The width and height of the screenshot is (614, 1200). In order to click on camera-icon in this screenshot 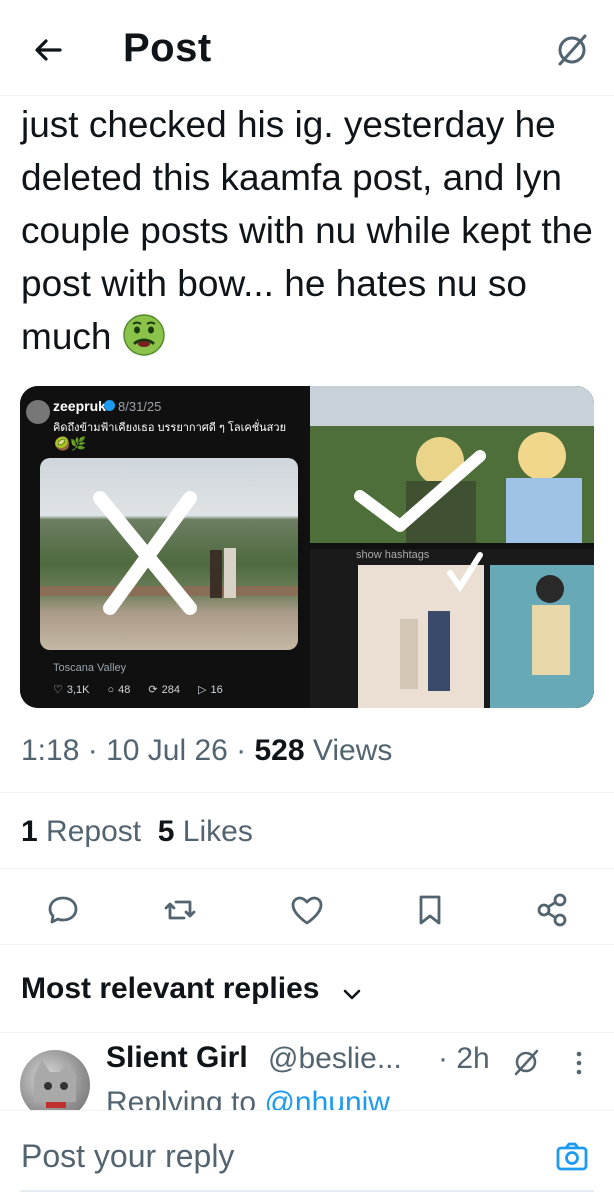, I will do `click(572, 1157)`.